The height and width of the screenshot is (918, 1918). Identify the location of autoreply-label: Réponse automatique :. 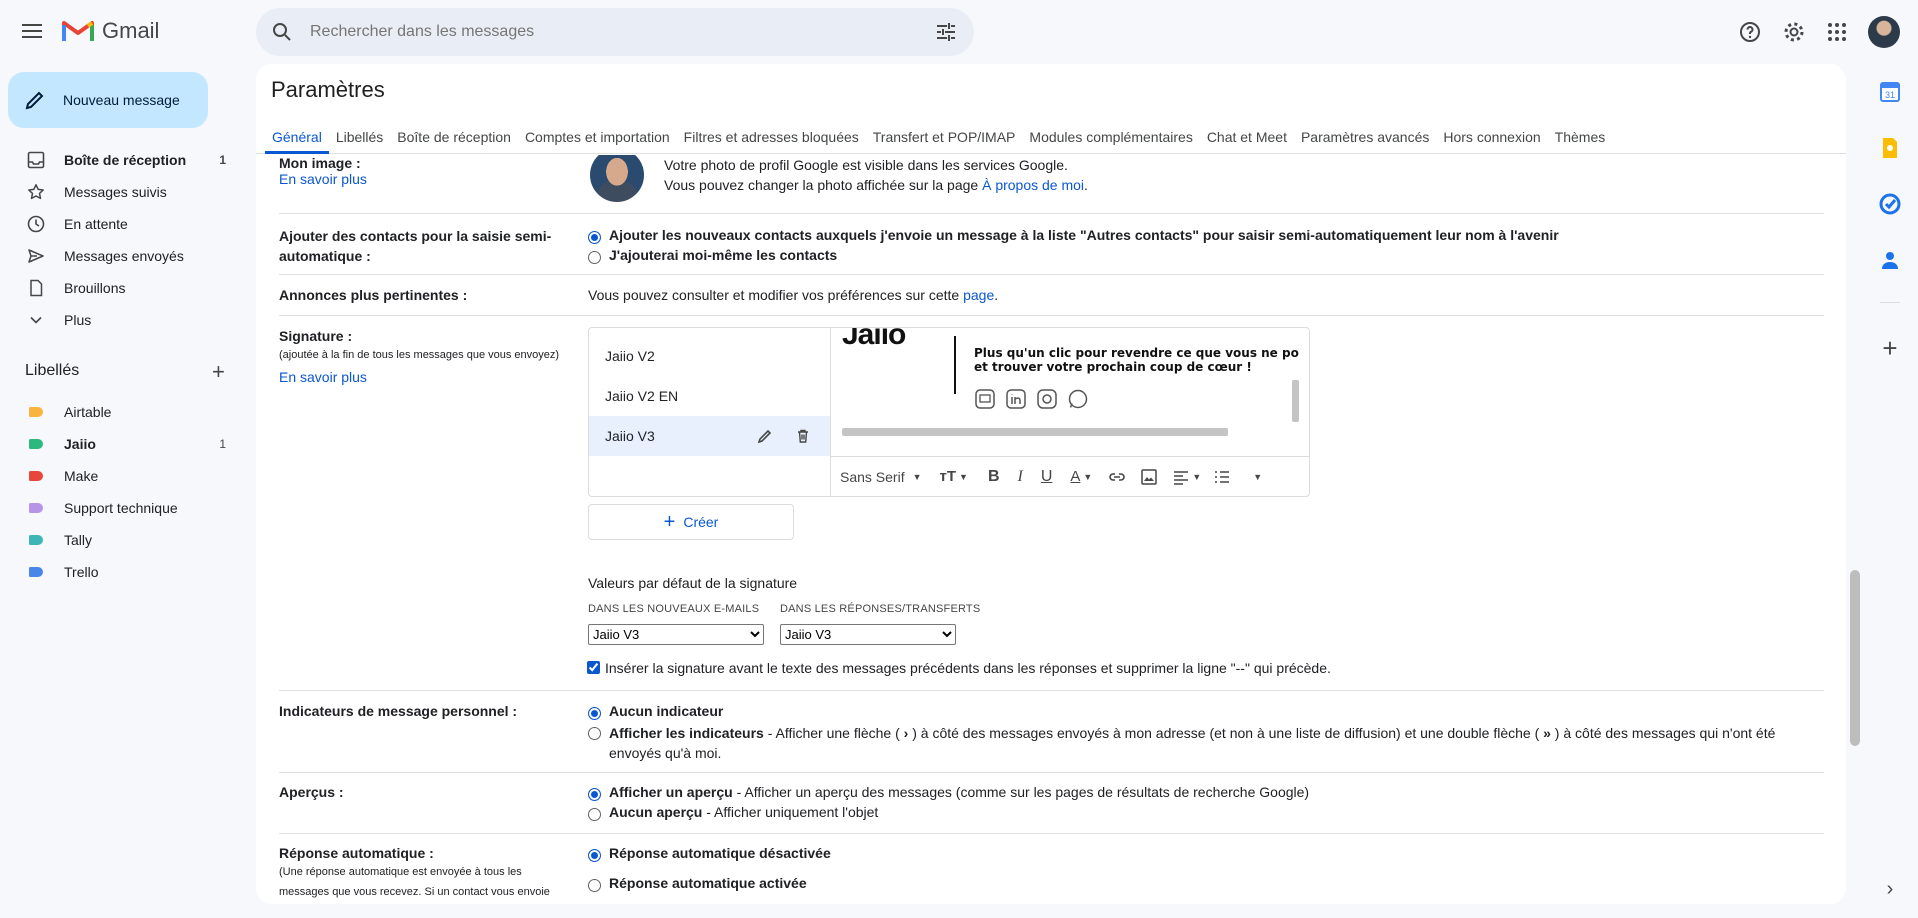
(356, 853).